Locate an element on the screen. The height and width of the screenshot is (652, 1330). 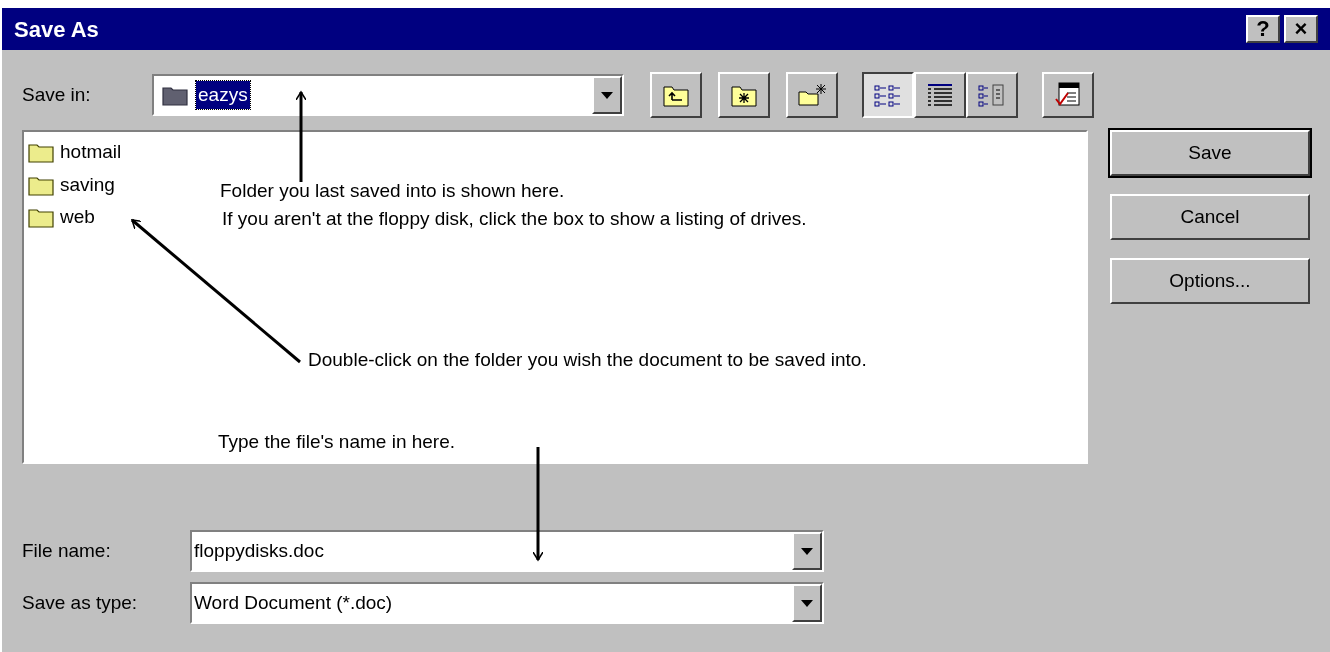
field-label: Save in: is located at coordinates (57, 94).